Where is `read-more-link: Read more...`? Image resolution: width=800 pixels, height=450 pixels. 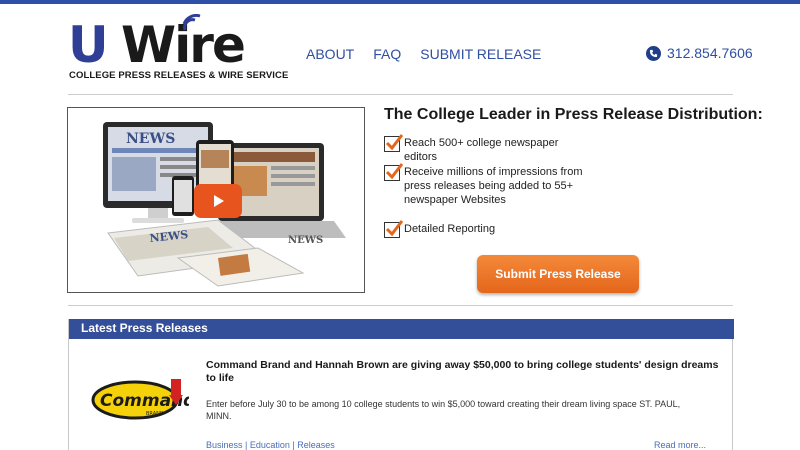
read-more-link: Read more... is located at coordinates (680, 445).